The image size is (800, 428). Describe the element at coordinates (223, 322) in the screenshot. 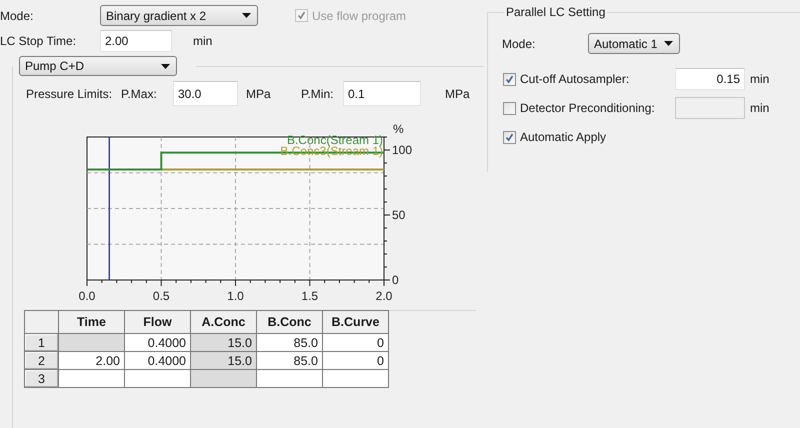

I see `column-header: A.Conc` at that location.